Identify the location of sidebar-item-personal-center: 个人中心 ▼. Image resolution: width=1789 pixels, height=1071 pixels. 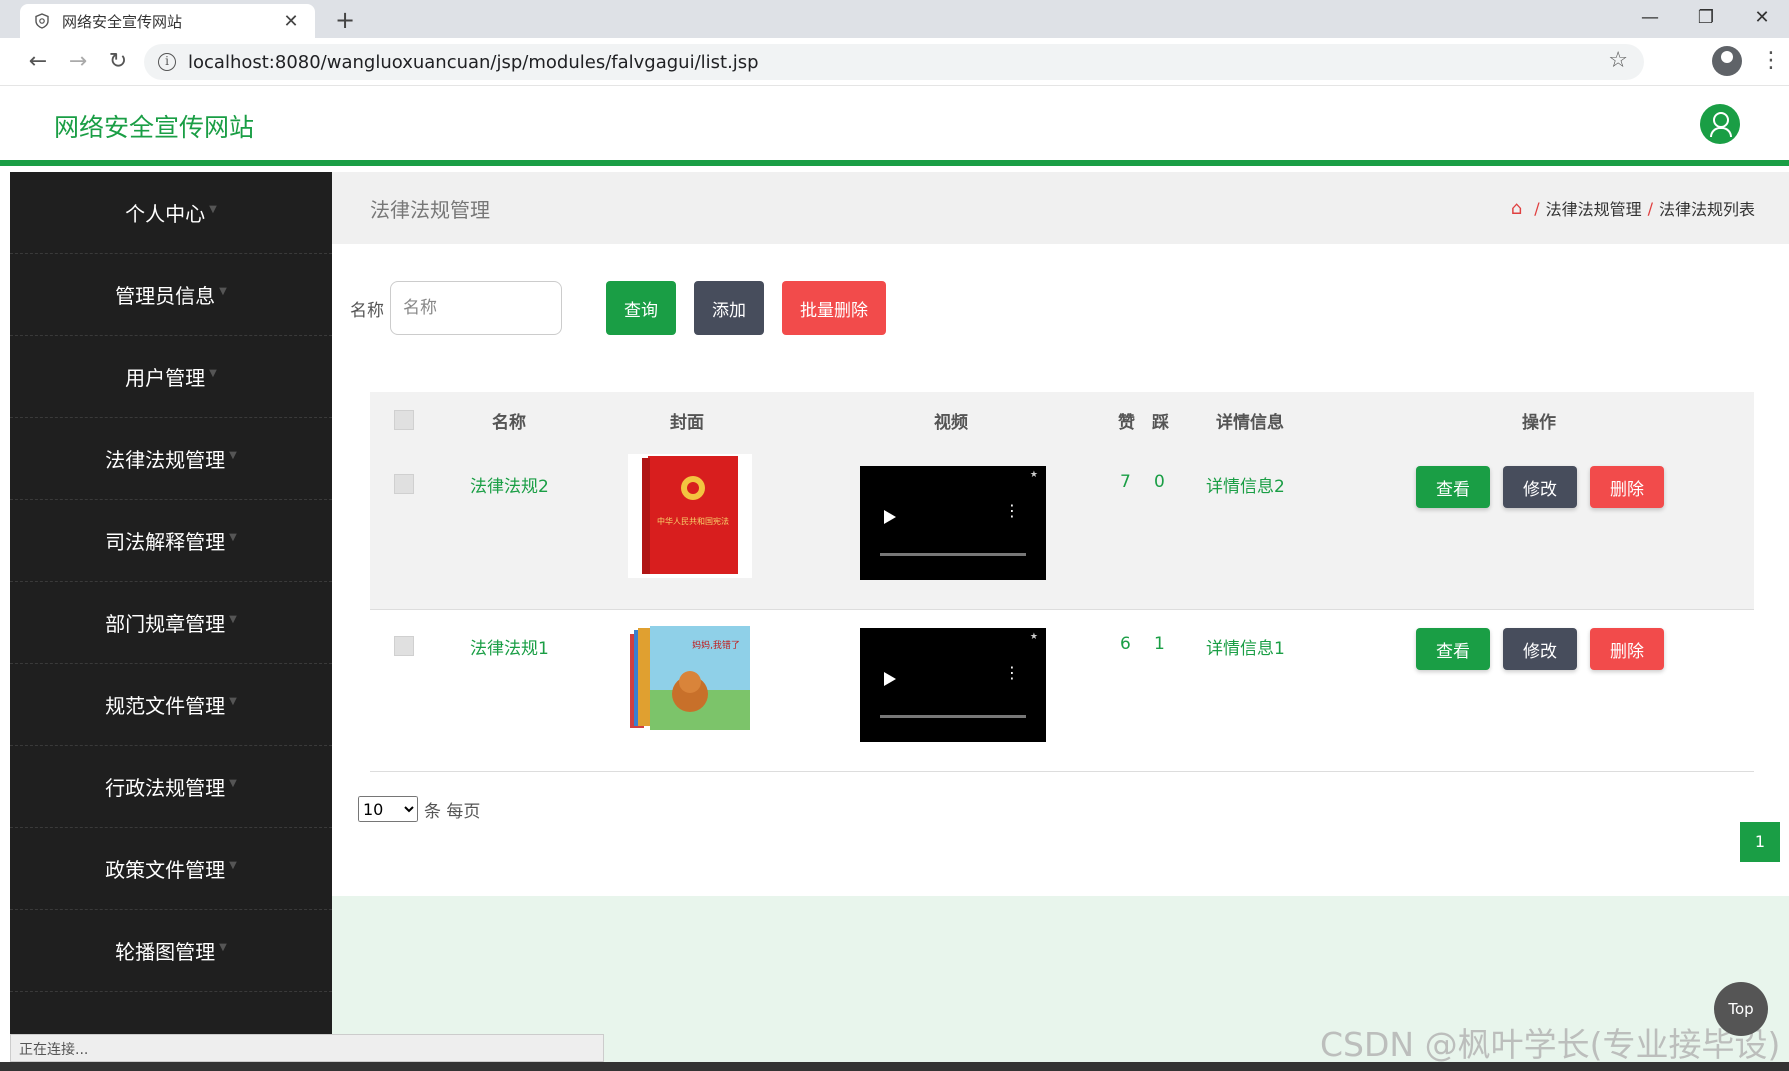
(171, 213).